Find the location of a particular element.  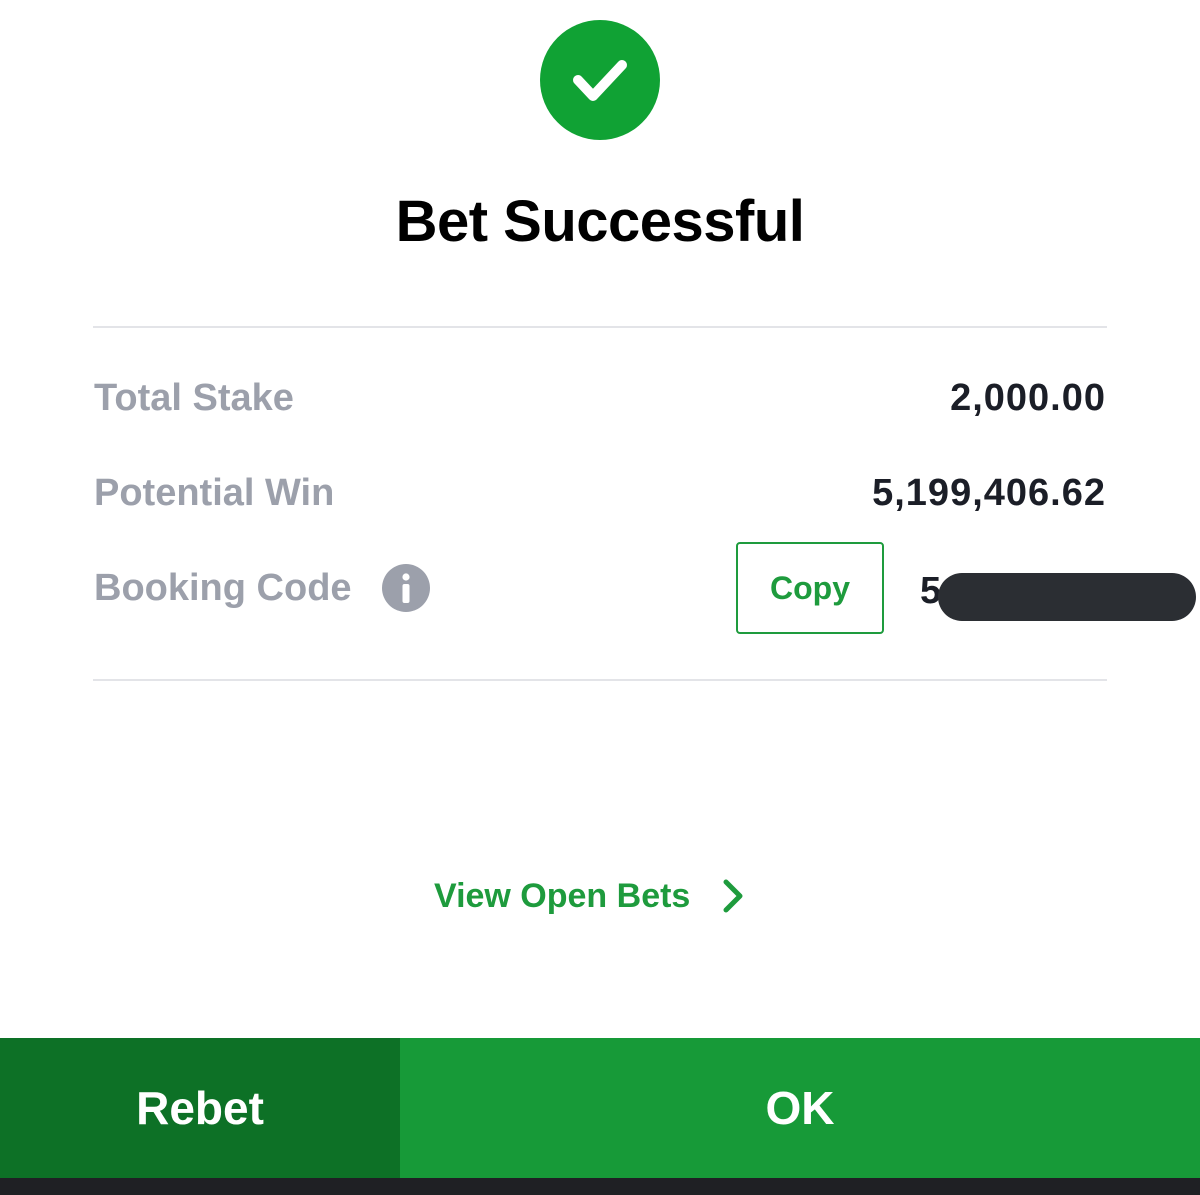

chevron-right-icon is located at coordinates (733, 896).